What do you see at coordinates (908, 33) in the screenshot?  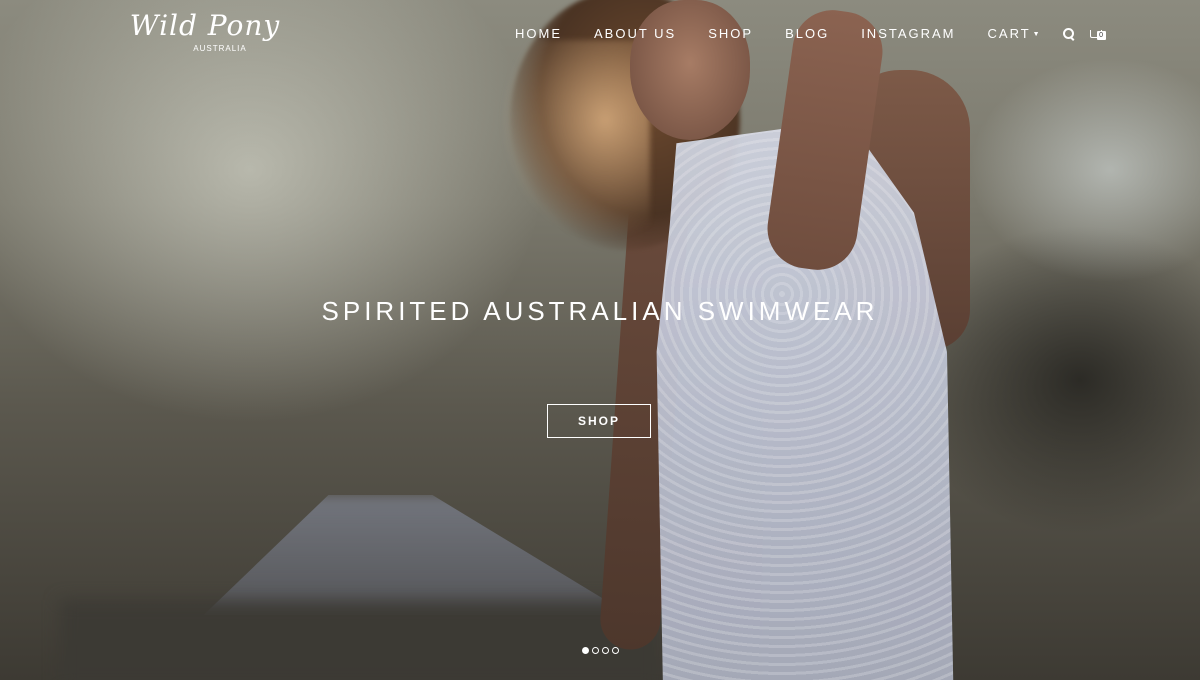 I see `nav-instagram: INSTAGRAM` at bounding box center [908, 33].